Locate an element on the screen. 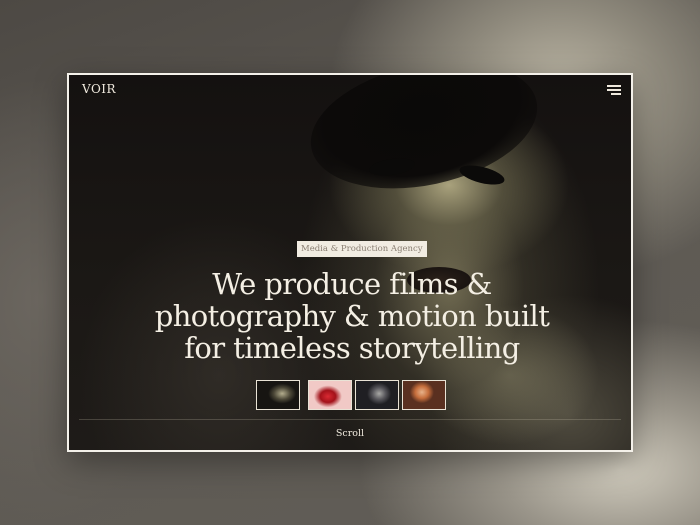 This screenshot has width=700, height=525. headline-line: We produce films & is located at coordinates (352, 284).